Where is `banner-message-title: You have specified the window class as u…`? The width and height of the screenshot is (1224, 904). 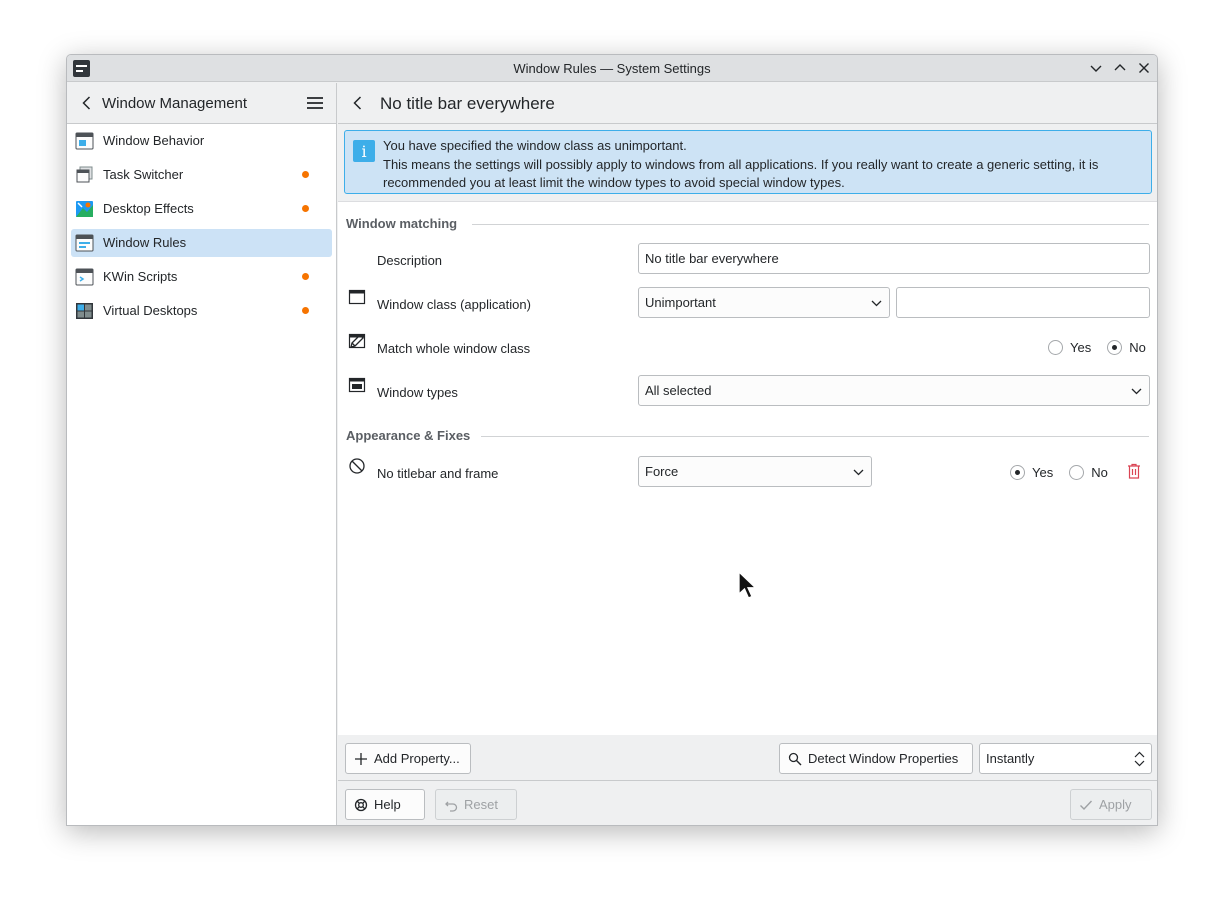 banner-message-title: You have specified the window class as u… is located at coordinates (535, 145).